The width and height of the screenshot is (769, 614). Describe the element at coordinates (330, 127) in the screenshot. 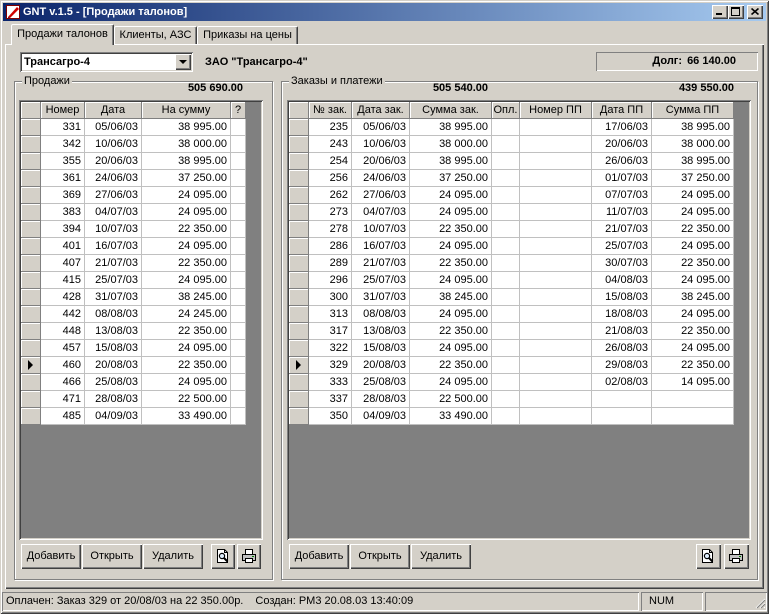

I see `cell-order-no: 235` at that location.